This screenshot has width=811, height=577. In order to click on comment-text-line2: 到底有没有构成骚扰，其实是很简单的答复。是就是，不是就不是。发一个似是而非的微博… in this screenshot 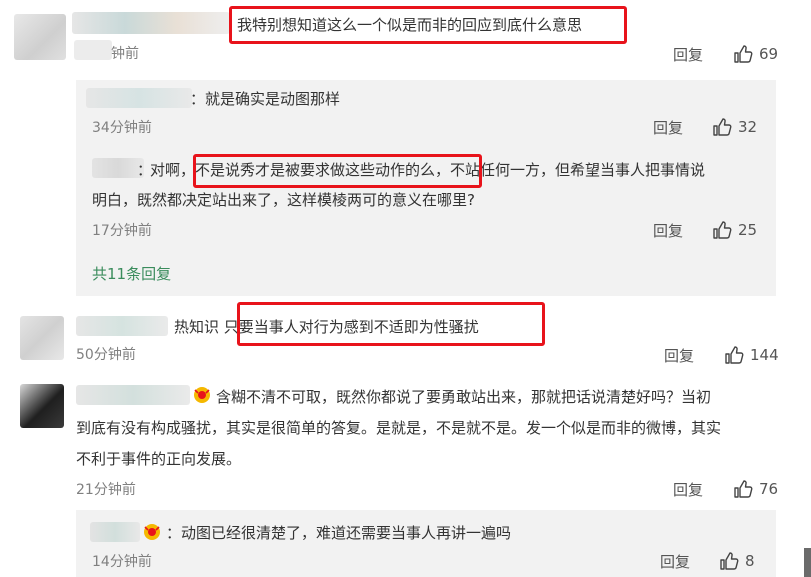, I will do `click(399, 428)`.